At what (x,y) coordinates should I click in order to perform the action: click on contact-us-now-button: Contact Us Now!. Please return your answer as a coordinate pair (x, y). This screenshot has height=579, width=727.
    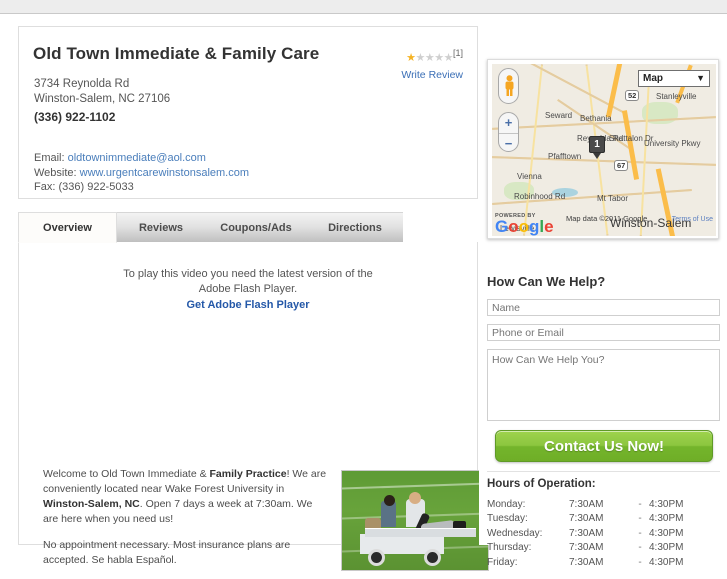
    Looking at the image, I should click on (604, 446).